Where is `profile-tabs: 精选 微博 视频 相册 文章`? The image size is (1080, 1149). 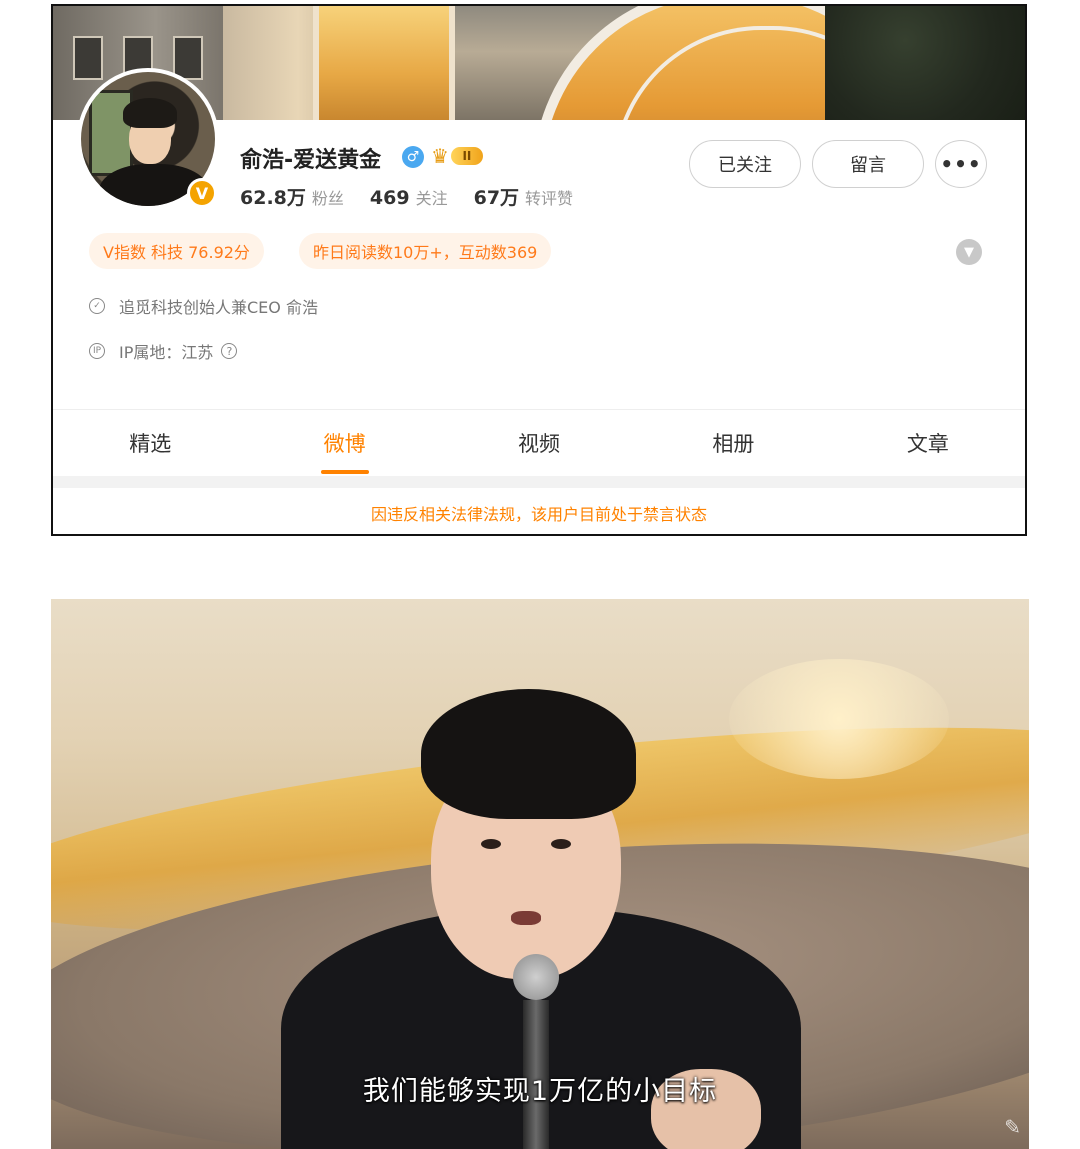 profile-tabs: 精选 微博 视频 相册 文章 is located at coordinates (539, 443).